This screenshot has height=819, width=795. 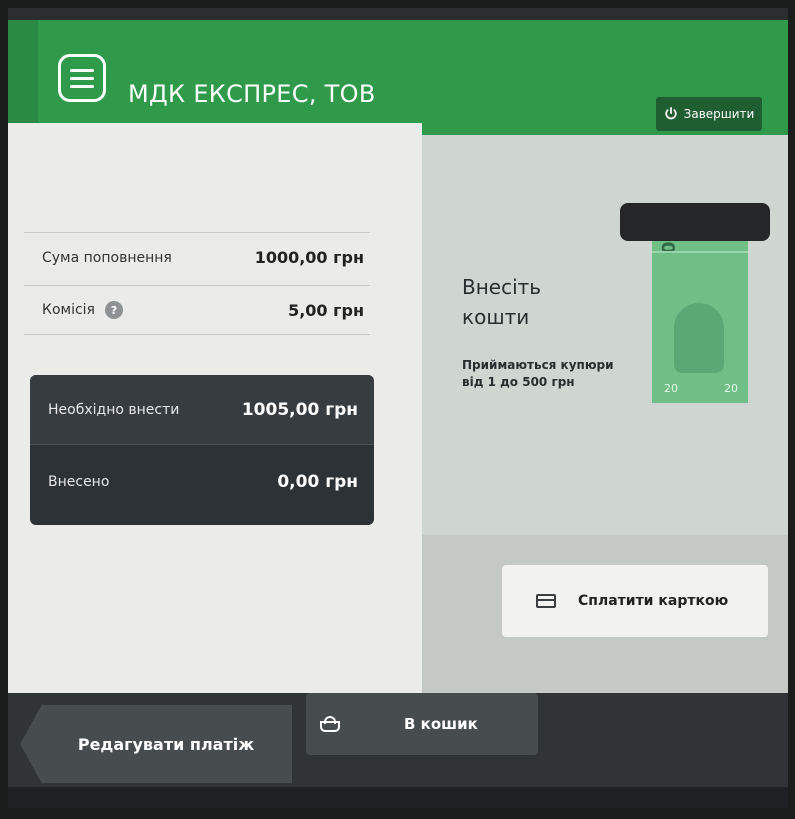 What do you see at coordinates (518, 382) in the screenshot?
I see `deposit-hint-line2: від 1 до 500 грн` at bounding box center [518, 382].